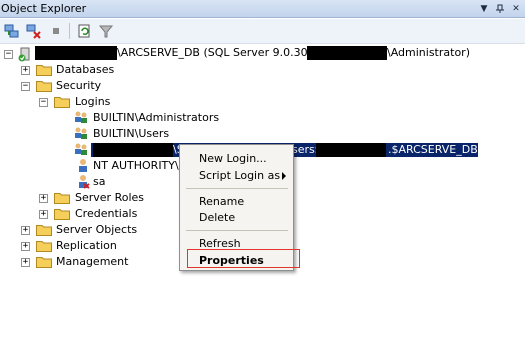  I want to click on login-nt-authority: NT AUTHORITY\S, so click(139, 166).